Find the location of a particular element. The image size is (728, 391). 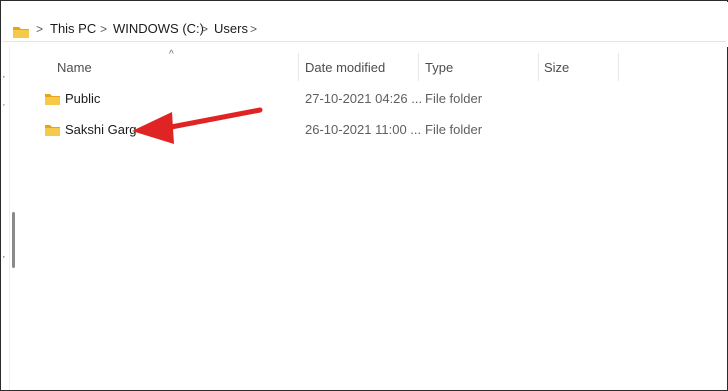

column-header-date-modified: Date modified is located at coordinates (345, 68).